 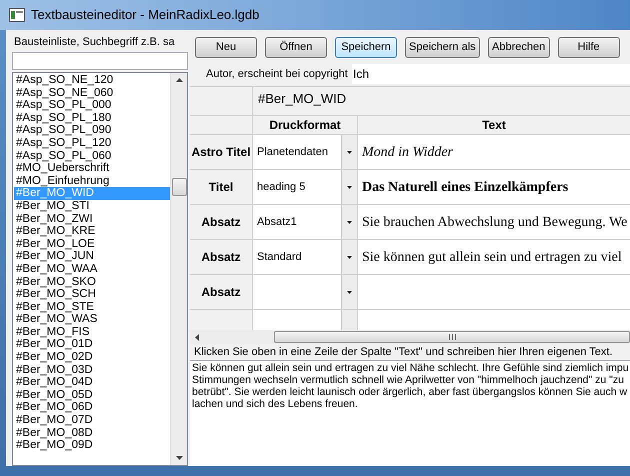 What do you see at coordinates (92, 345) in the screenshot?
I see `list-item: #Ber_MO_01D` at bounding box center [92, 345].